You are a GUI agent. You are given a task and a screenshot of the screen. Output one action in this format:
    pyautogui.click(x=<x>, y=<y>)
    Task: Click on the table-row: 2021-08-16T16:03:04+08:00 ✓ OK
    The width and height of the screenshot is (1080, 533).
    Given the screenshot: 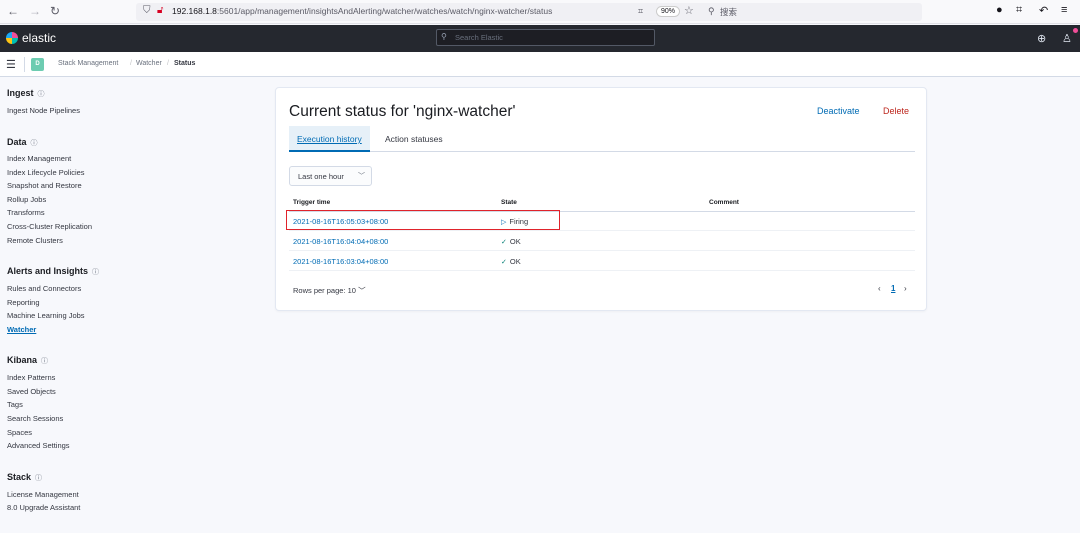 What is the action you would take?
    pyautogui.click(x=602, y=261)
    